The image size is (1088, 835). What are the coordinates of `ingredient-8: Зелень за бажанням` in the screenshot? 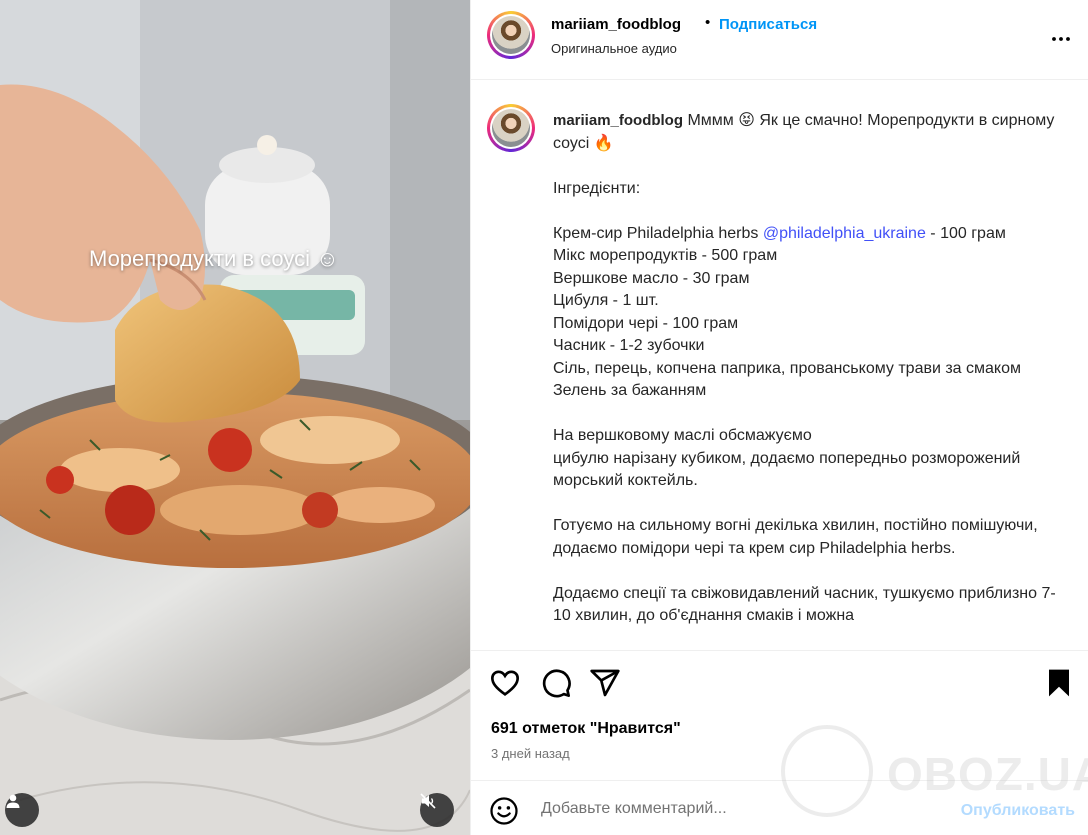 It's located at (630, 390).